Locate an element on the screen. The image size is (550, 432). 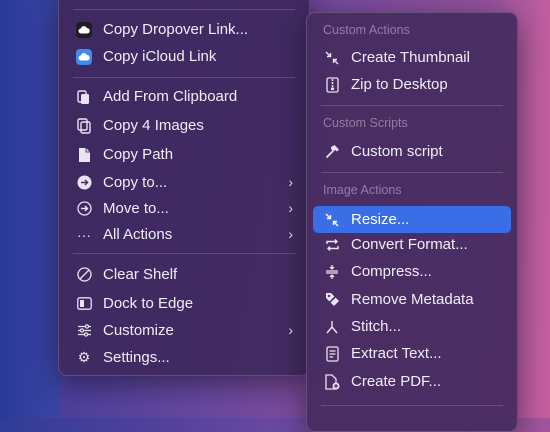
item-label: Copy iCloud Link is located at coordinates (160, 56).